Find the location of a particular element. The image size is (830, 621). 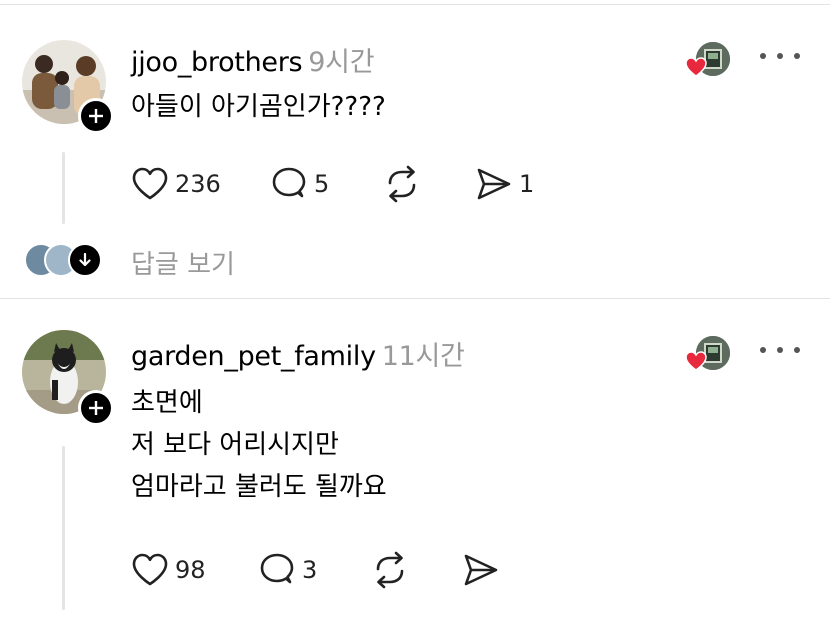

share-count: 1 is located at coordinates (527, 184).